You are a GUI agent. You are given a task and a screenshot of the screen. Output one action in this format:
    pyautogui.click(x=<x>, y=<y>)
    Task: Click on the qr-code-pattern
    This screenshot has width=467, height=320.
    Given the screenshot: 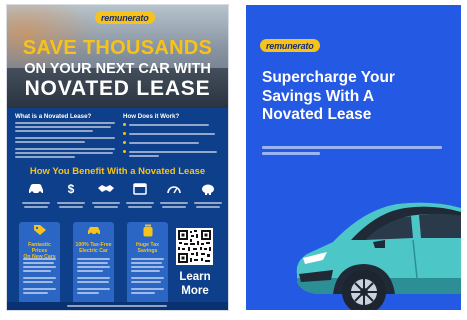 What is the action you would take?
    pyautogui.click(x=194, y=246)
    